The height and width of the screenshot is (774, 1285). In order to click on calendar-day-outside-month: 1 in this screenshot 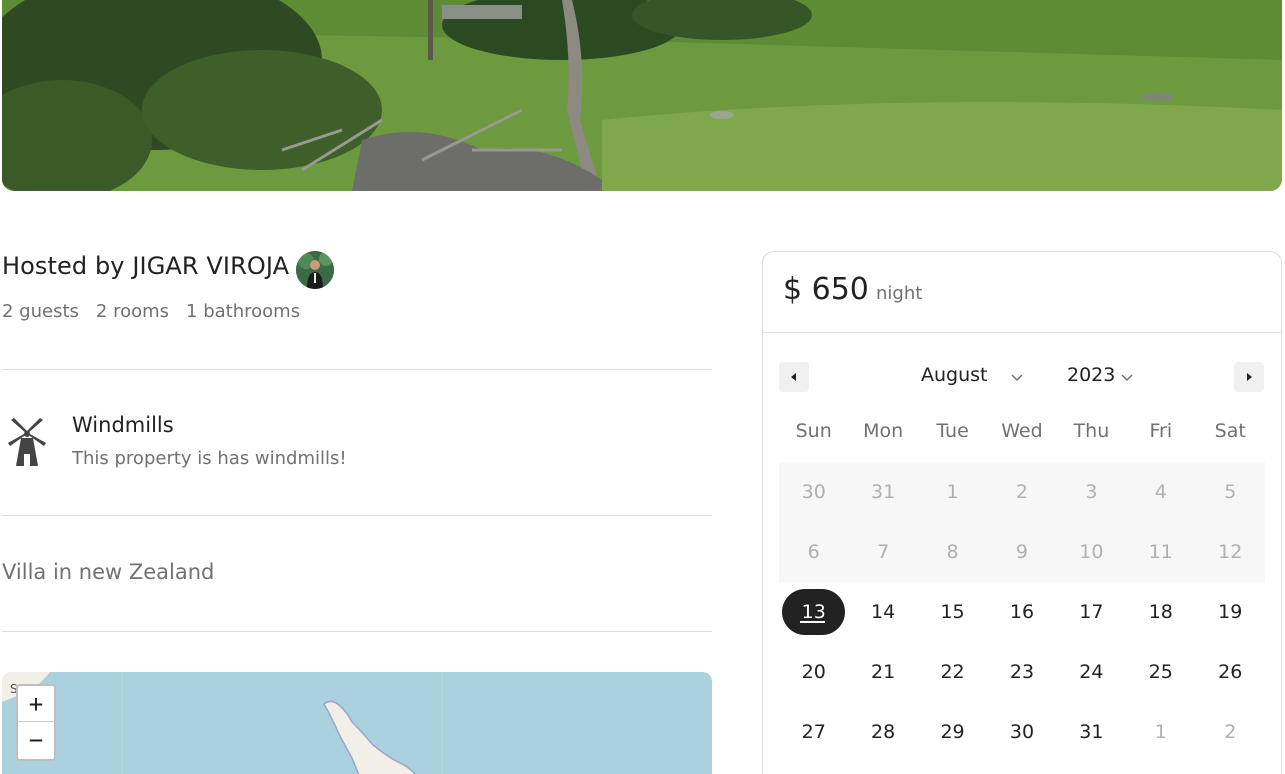, I will do `click(1160, 732)`.